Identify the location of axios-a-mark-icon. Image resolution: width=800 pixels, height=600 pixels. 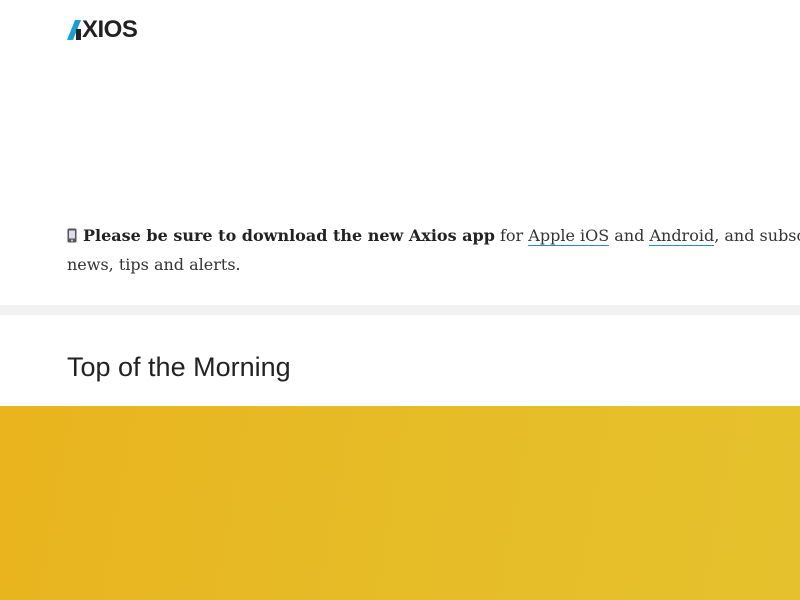
(74, 30).